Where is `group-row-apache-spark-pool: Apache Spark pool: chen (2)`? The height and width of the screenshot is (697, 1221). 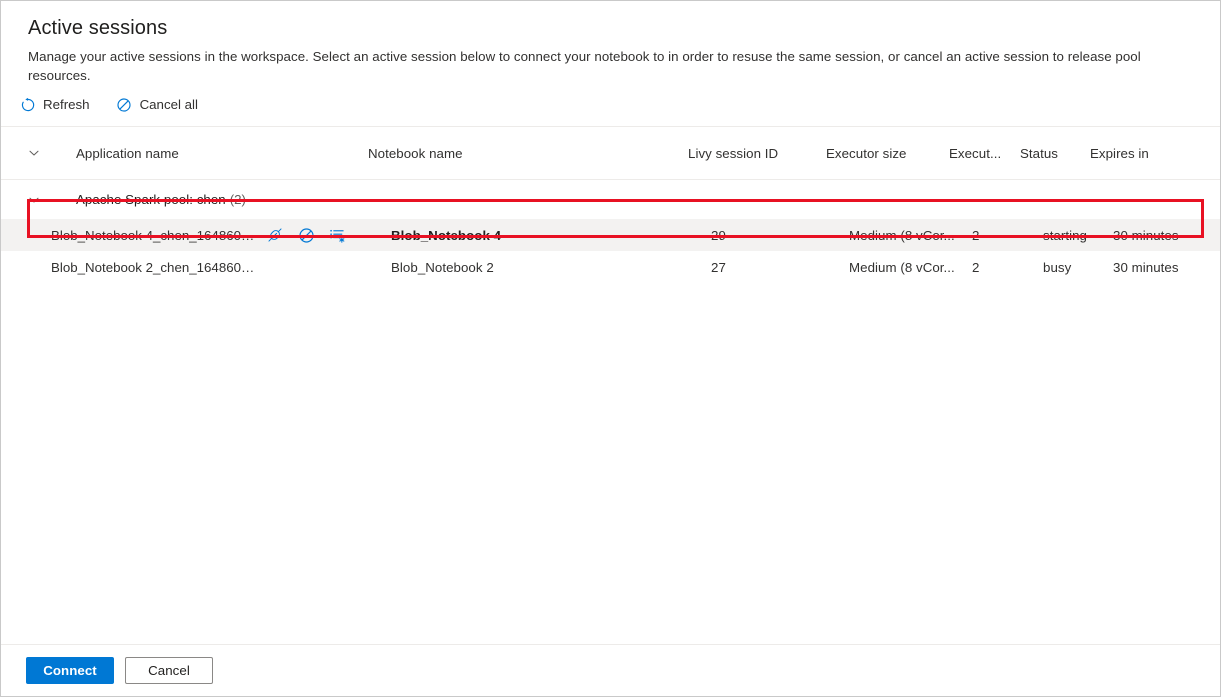
group-row-apache-spark-pool: Apache Spark pool: chen (2) is located at coordinates (610, 199).